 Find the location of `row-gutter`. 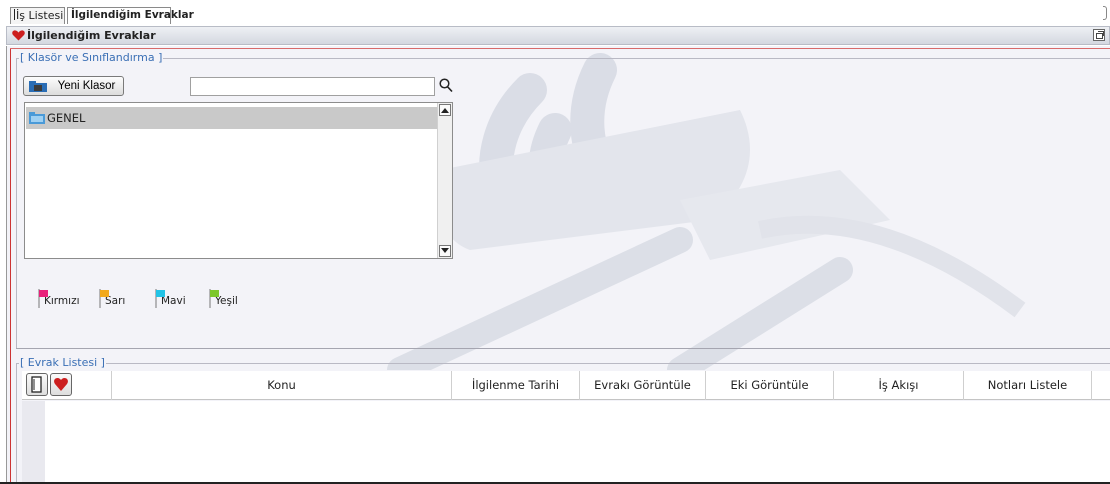

row-gutter is located at coordinates (33, 442).